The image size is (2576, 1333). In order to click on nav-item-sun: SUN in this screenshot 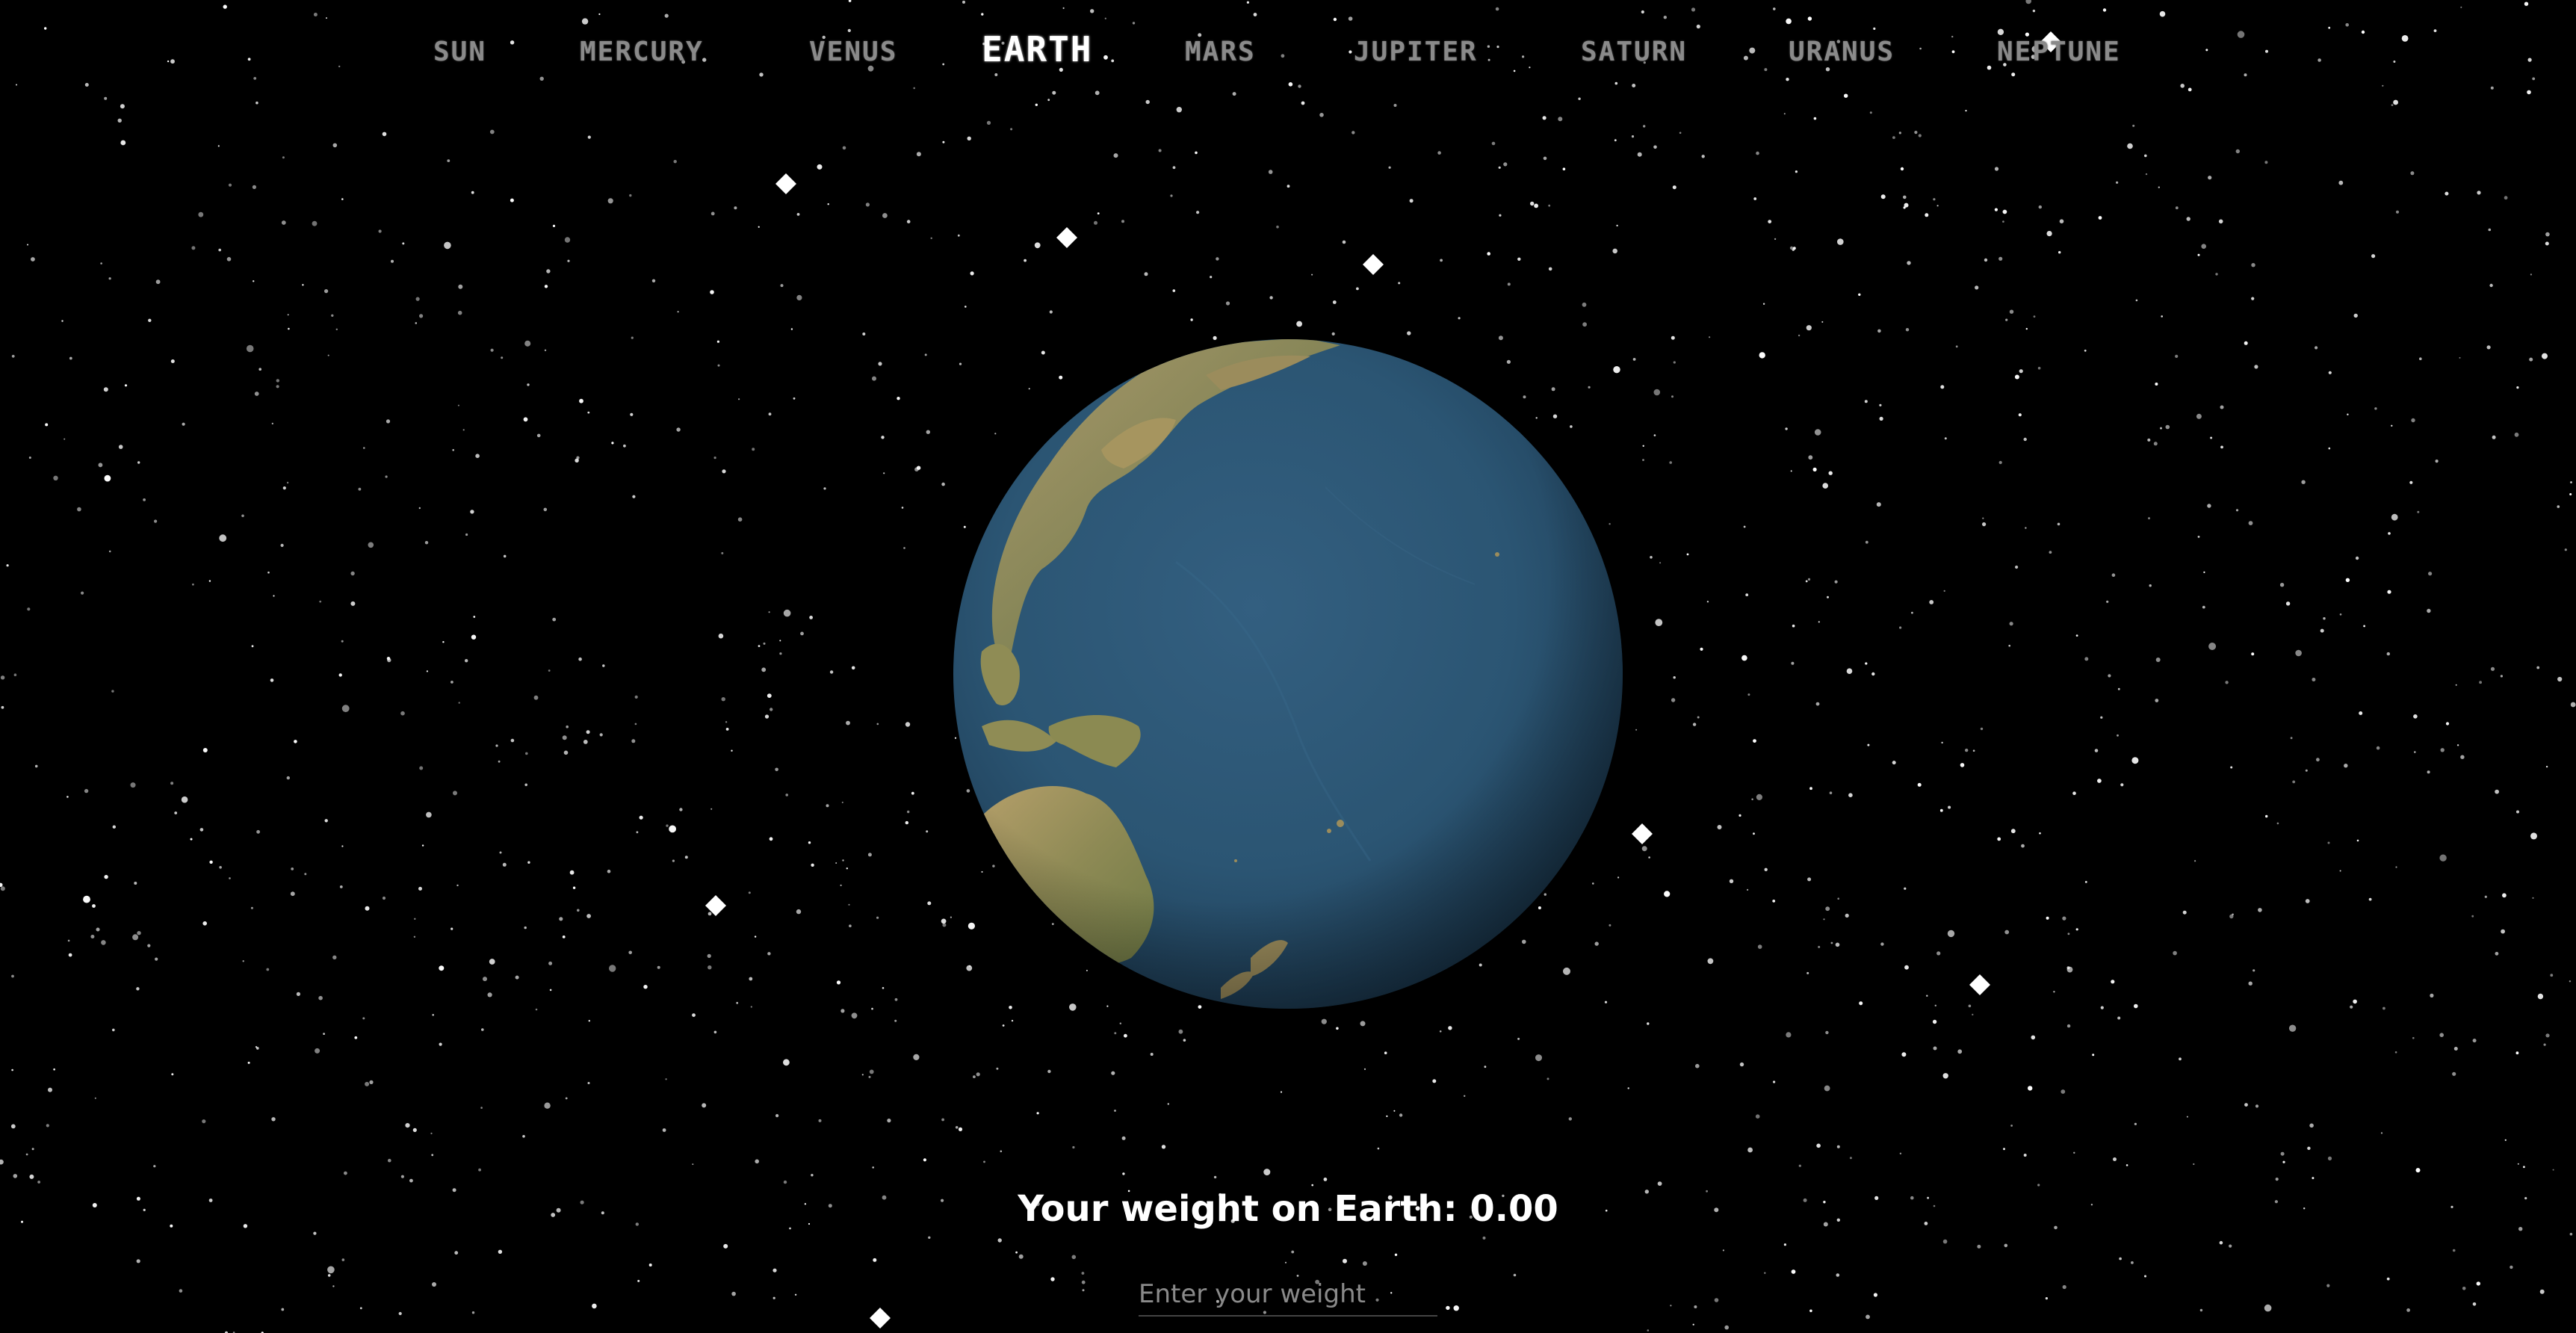, I will do `click(459, 52)`.